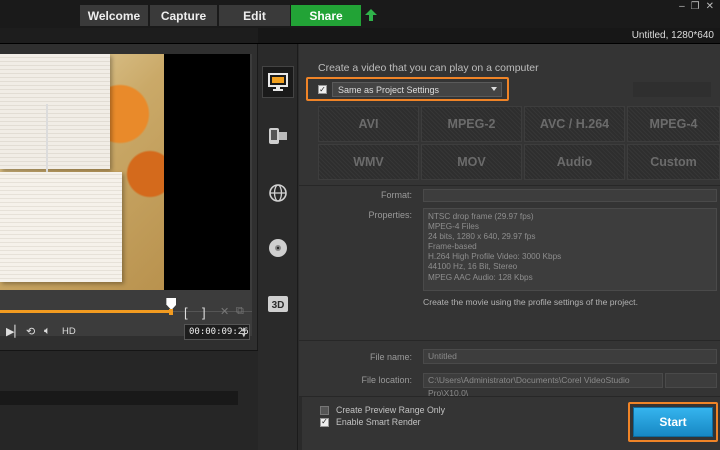  Describe the element at coordinates (119, 398) in the screenshot. I see `timeline-track` at that location.